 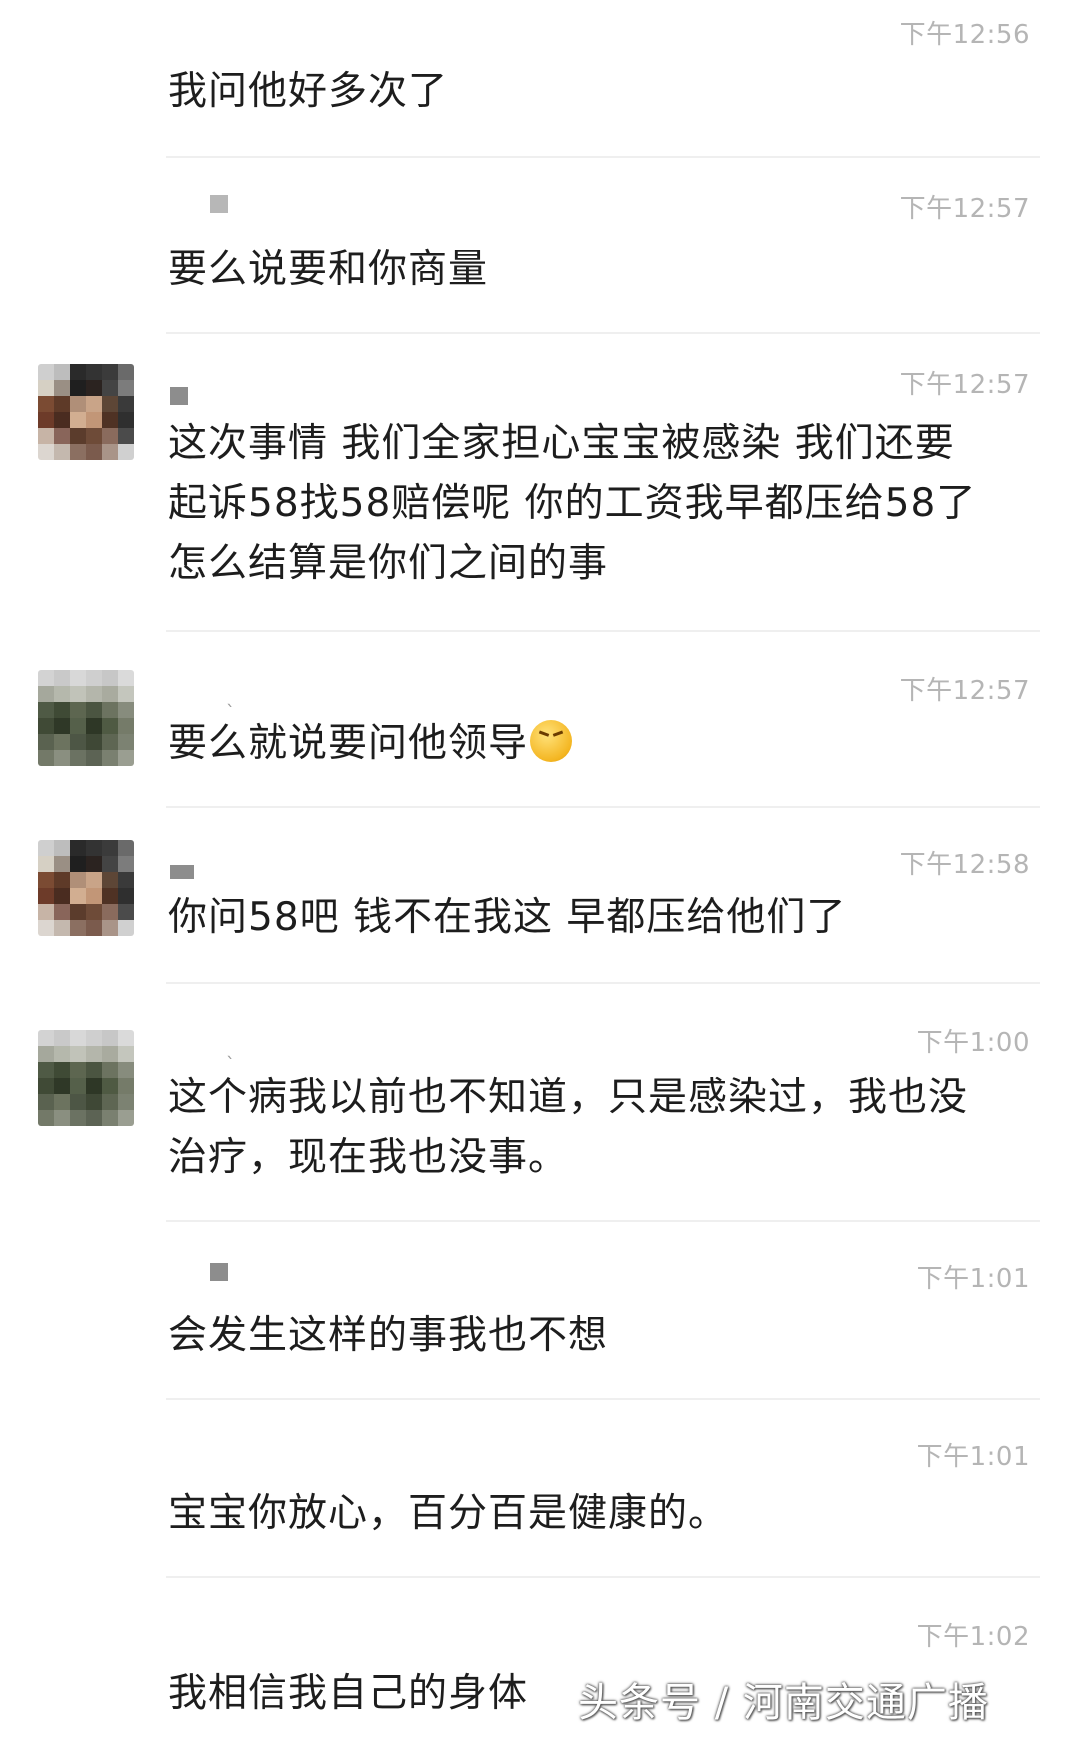 I want to click on chat-message: 下午12:58 你问58吧 钱不在我这 早都压给他们了, so click(x=540, y=896).